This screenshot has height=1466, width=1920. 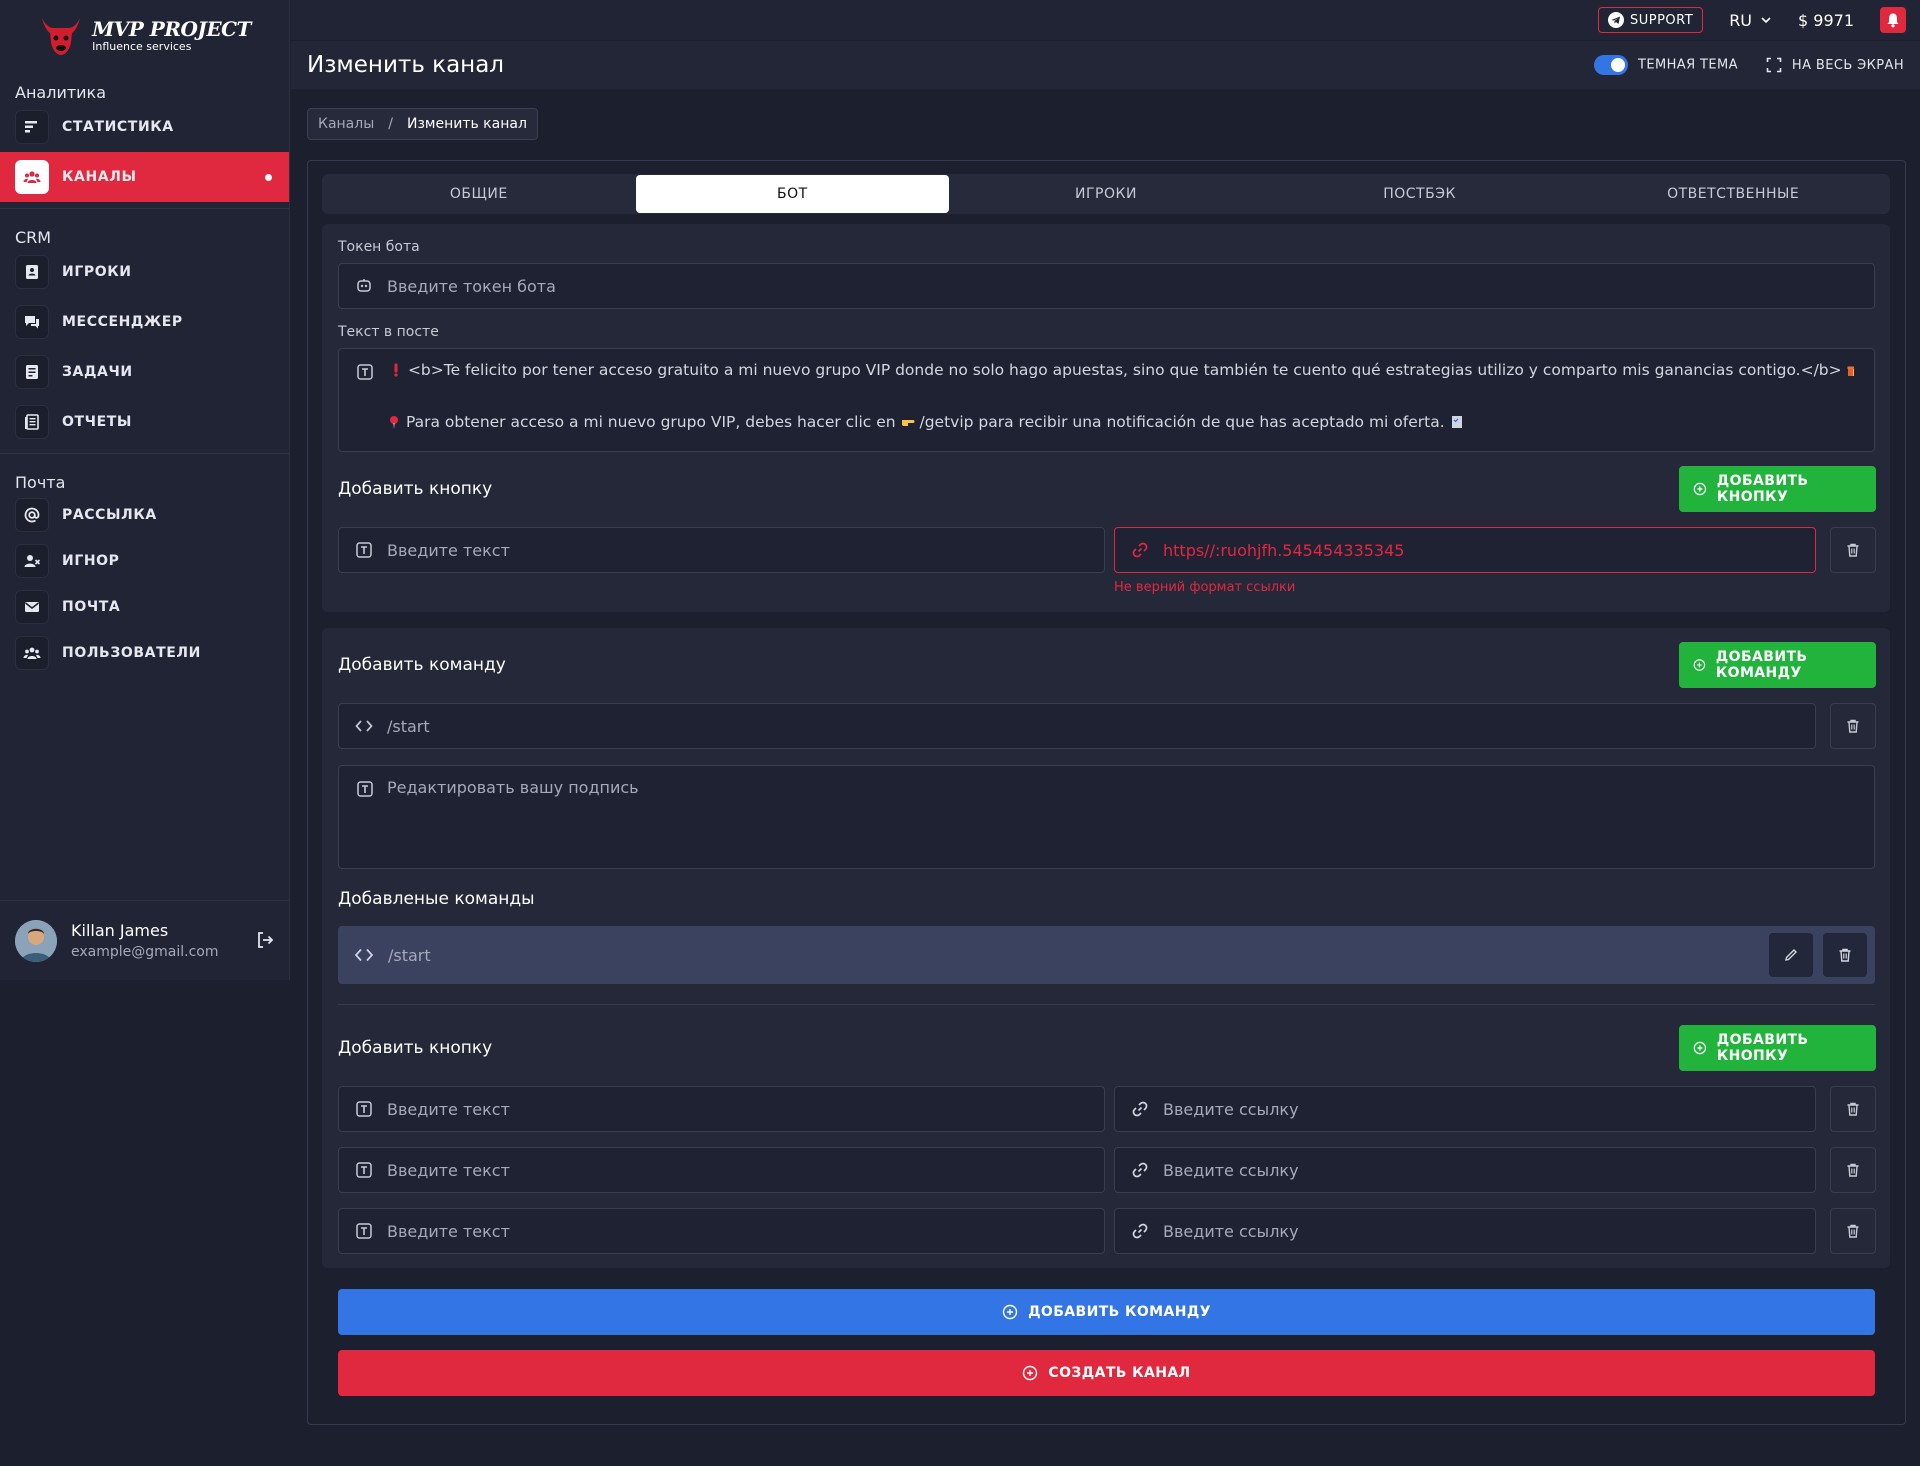 I want to click on language-select: RU, so click(x=1750, y=20).